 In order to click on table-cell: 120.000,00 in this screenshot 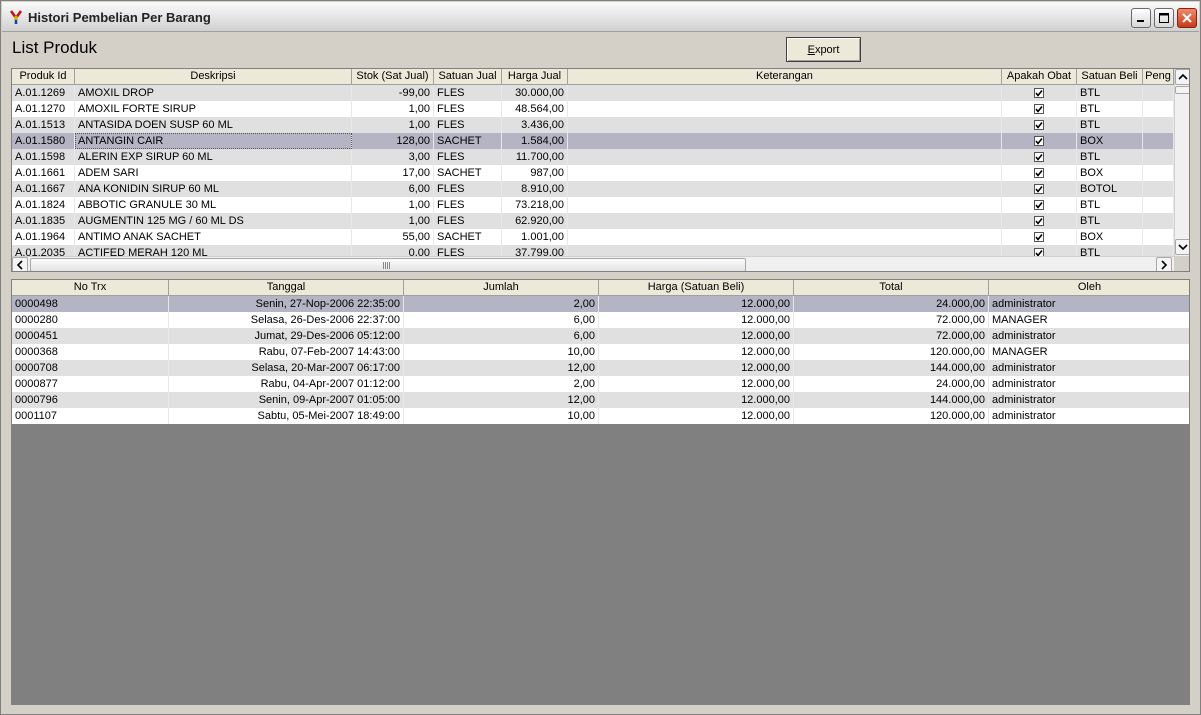, I will do `click(891, 416)`.